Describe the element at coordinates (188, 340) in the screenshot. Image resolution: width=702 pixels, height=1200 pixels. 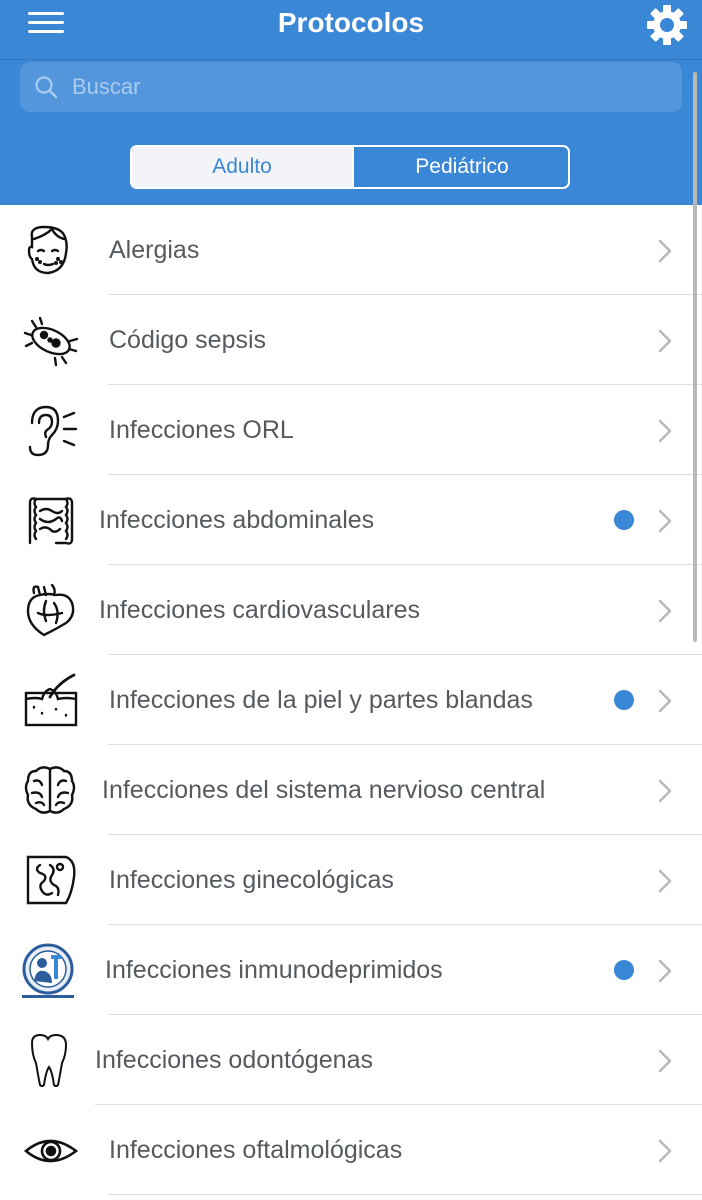
I see `protocol-label: Código sepsis` at that location.